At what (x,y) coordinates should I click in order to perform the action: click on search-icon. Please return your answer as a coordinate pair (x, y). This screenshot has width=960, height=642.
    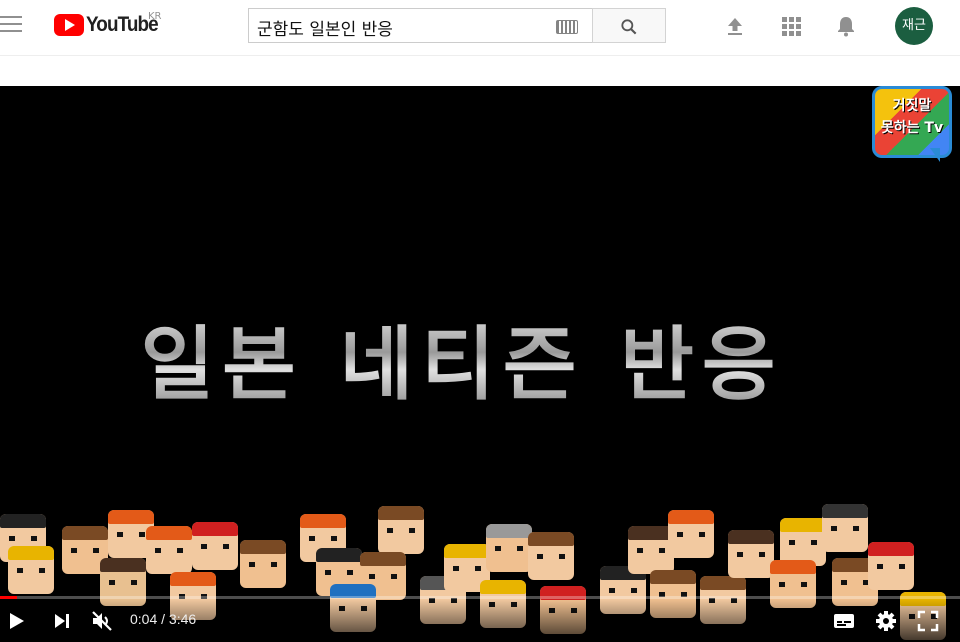
    Looking at the image, I should click on (629, 27).